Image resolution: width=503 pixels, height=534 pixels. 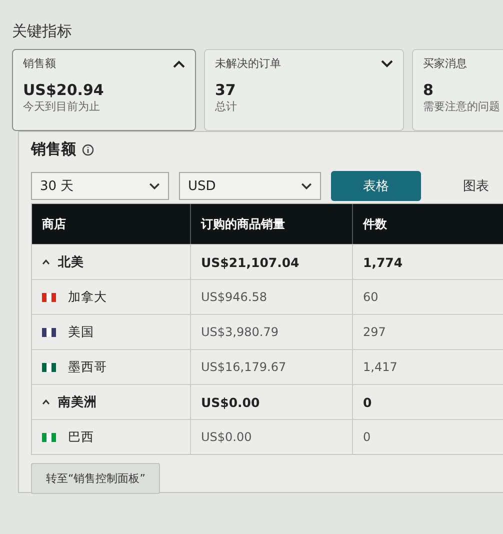 What do you see at coordinates (428, 90) in the screenshot?
I see `metric-value: 8` at bounding box center [428, 90].